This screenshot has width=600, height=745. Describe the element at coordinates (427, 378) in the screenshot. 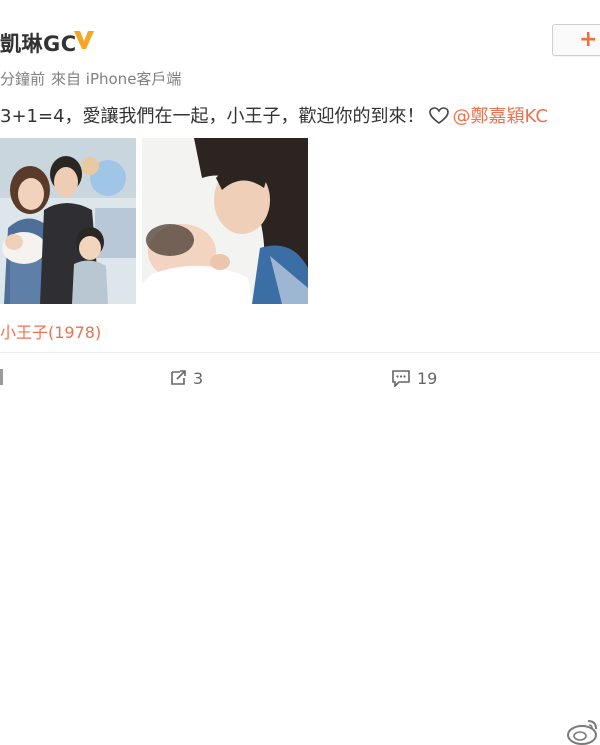

I see `comment-count: 19` at that location.